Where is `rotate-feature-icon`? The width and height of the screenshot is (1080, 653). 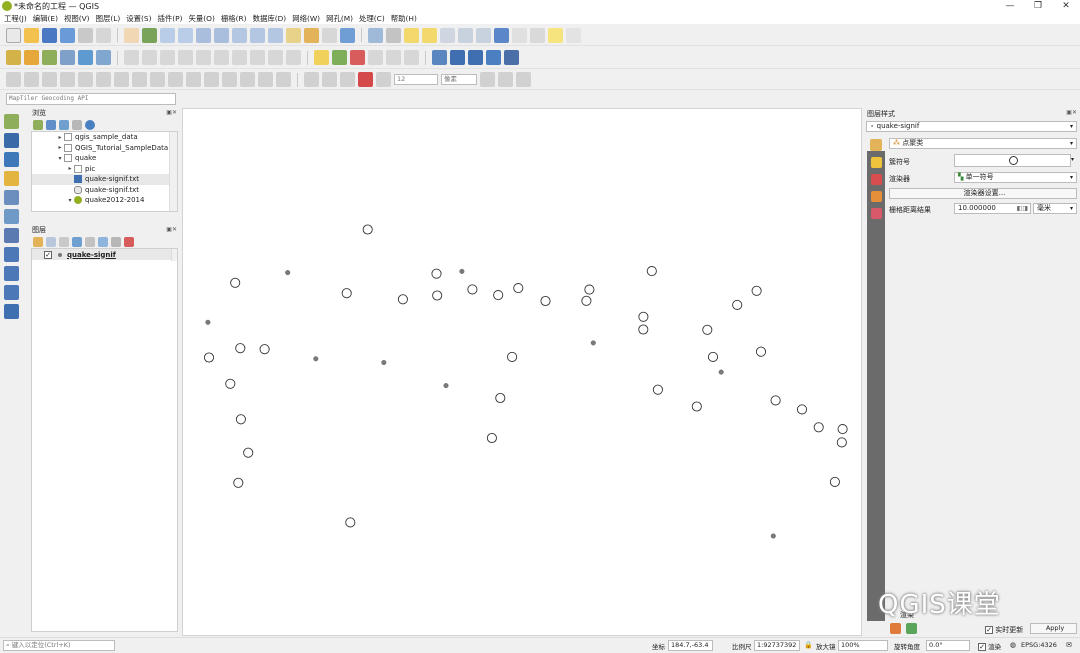
rotate-feature-icon is located at coordinates (49, 79).